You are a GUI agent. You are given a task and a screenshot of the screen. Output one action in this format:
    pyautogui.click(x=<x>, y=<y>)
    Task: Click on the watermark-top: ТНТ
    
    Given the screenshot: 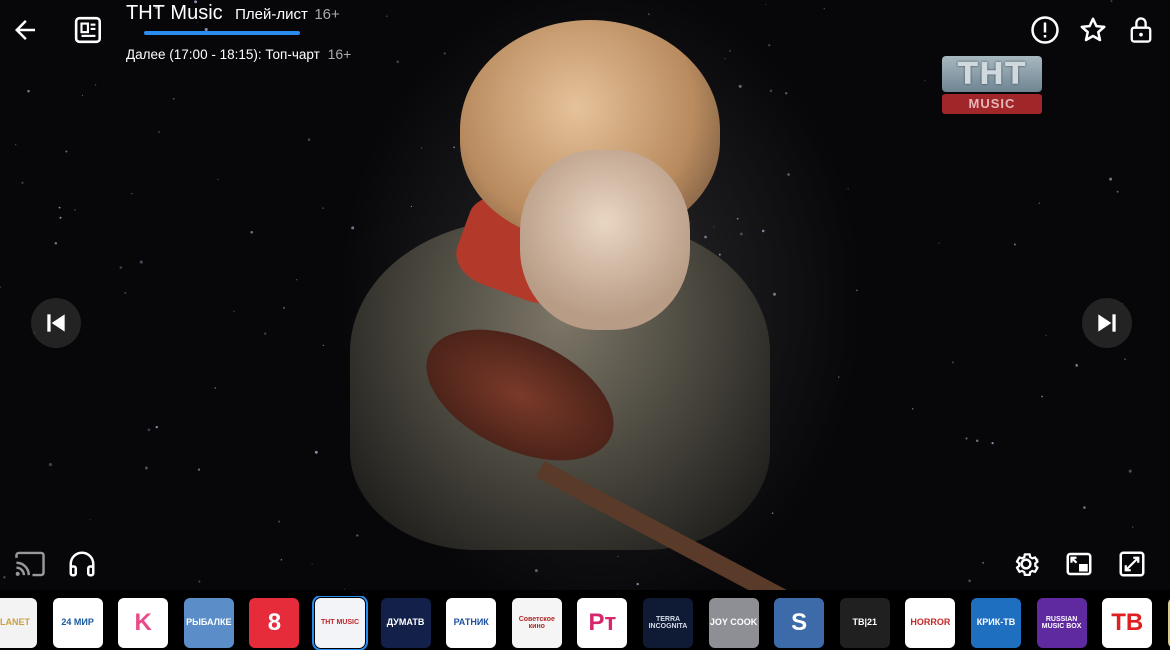 What is the action you would take?
    pyautogui.click(x=992, y=74)
    